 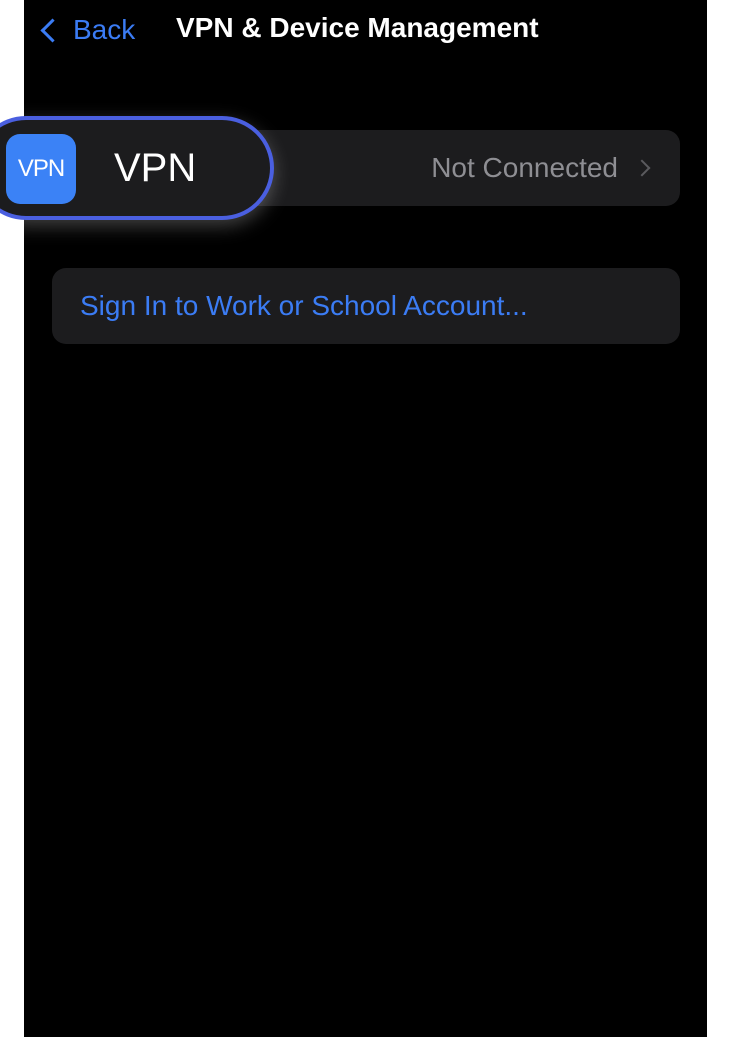 I want to click on chevron-right-icon, so click(x=642, y=168).